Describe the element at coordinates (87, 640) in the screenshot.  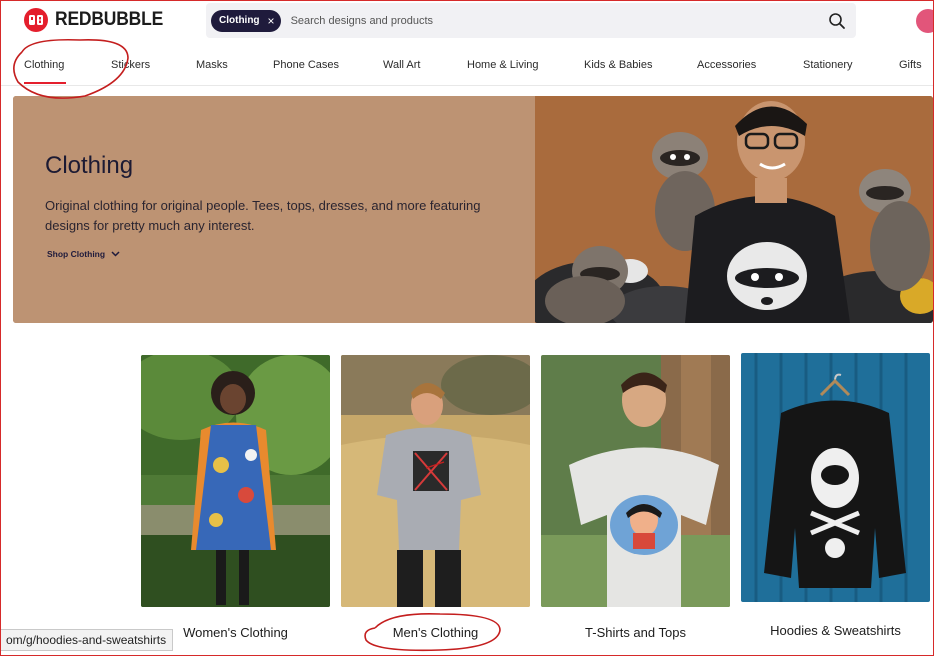
I see `browser-status-url: om/g/hoodies-and-sweatshirts` at that location.